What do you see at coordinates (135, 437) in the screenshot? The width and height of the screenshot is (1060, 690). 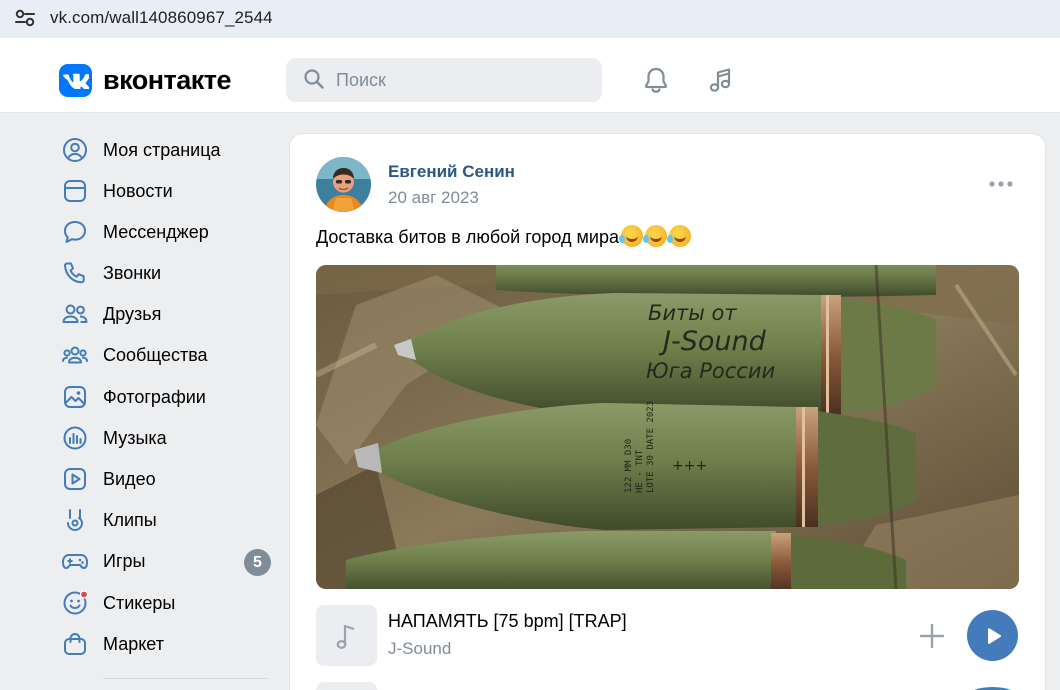 I see `sidebar-item-label: Музыка` at bounding box center [135, 437].